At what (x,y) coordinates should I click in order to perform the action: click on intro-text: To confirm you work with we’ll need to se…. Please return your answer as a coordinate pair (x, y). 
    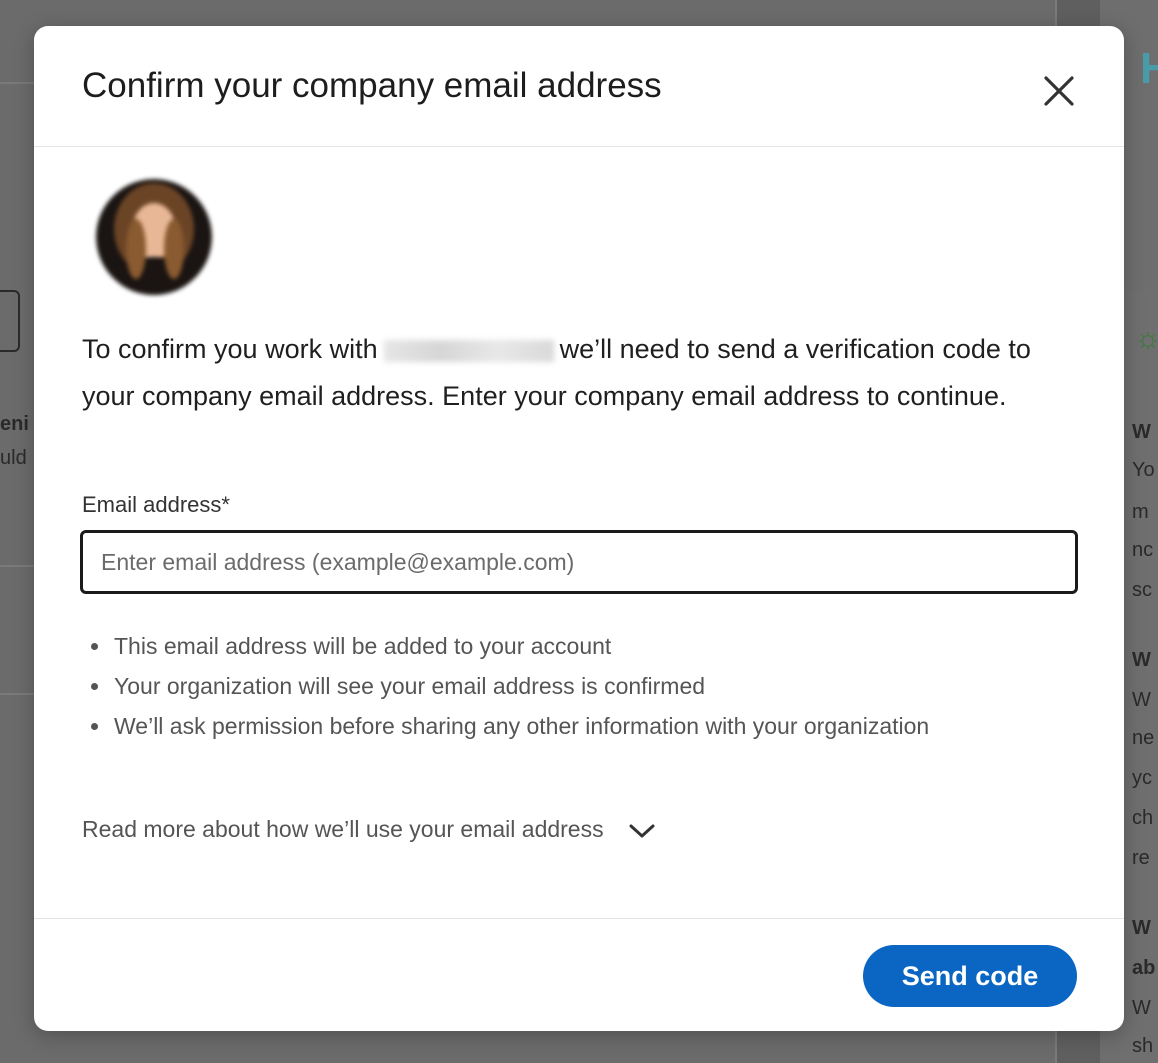
    Looking at the image, I should click on (577, 373).